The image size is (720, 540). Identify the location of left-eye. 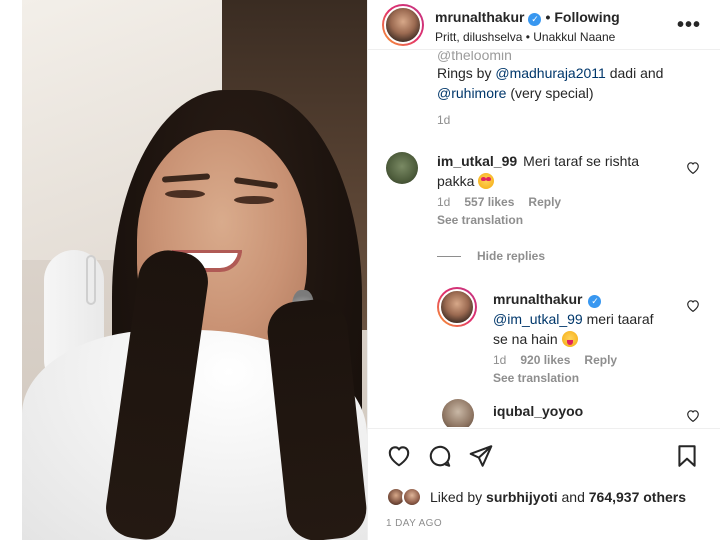
(185, 194).